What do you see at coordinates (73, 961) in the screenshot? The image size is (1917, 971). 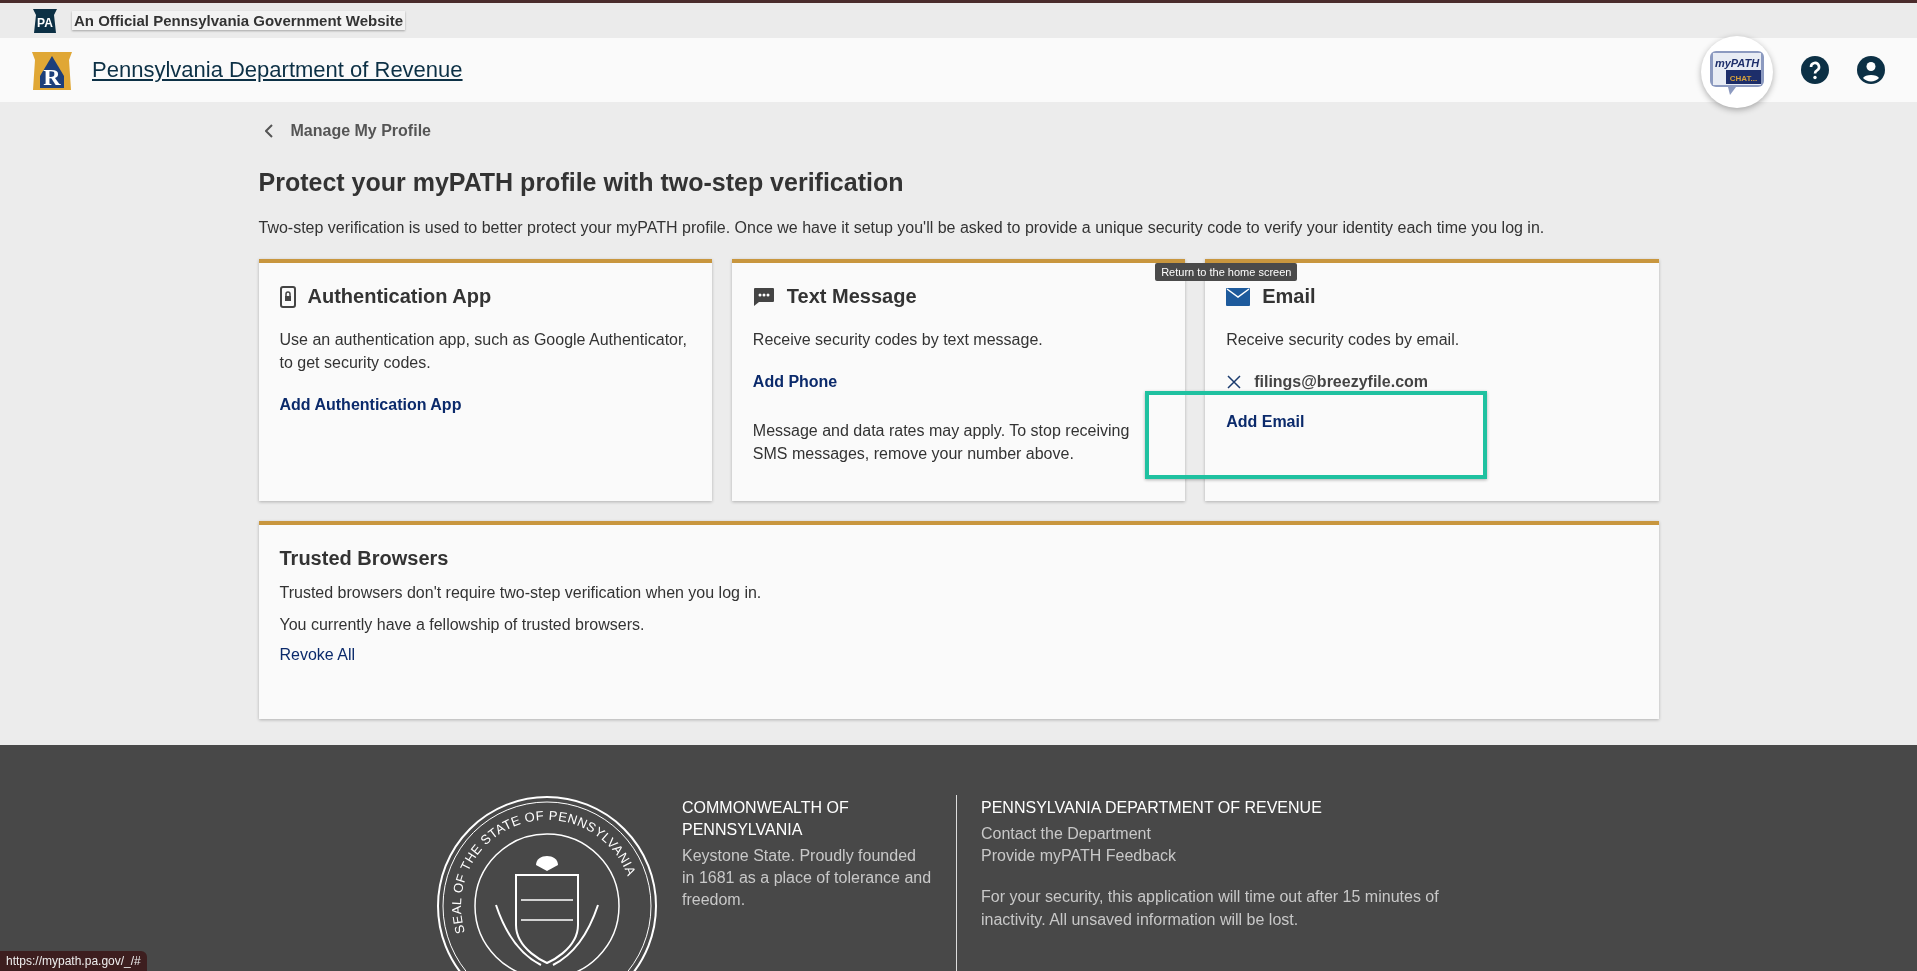 I see `status-url: https://mypath.pa.gov/_/#` at bounding box center [73, 961].